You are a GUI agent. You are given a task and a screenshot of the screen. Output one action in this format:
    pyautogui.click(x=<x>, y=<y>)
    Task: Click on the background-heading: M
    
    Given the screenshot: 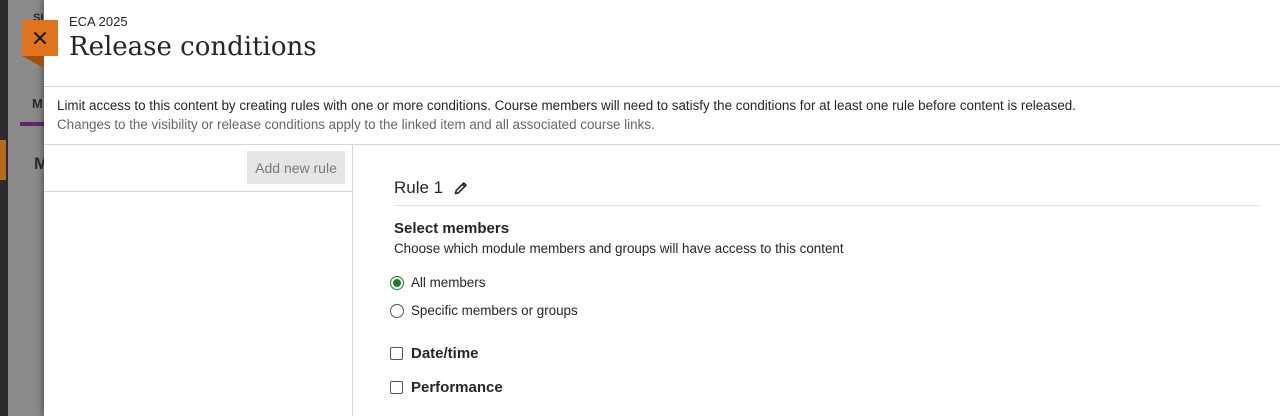 What is the action you would take?
    pyautogui.click(x=39, y=163)
    